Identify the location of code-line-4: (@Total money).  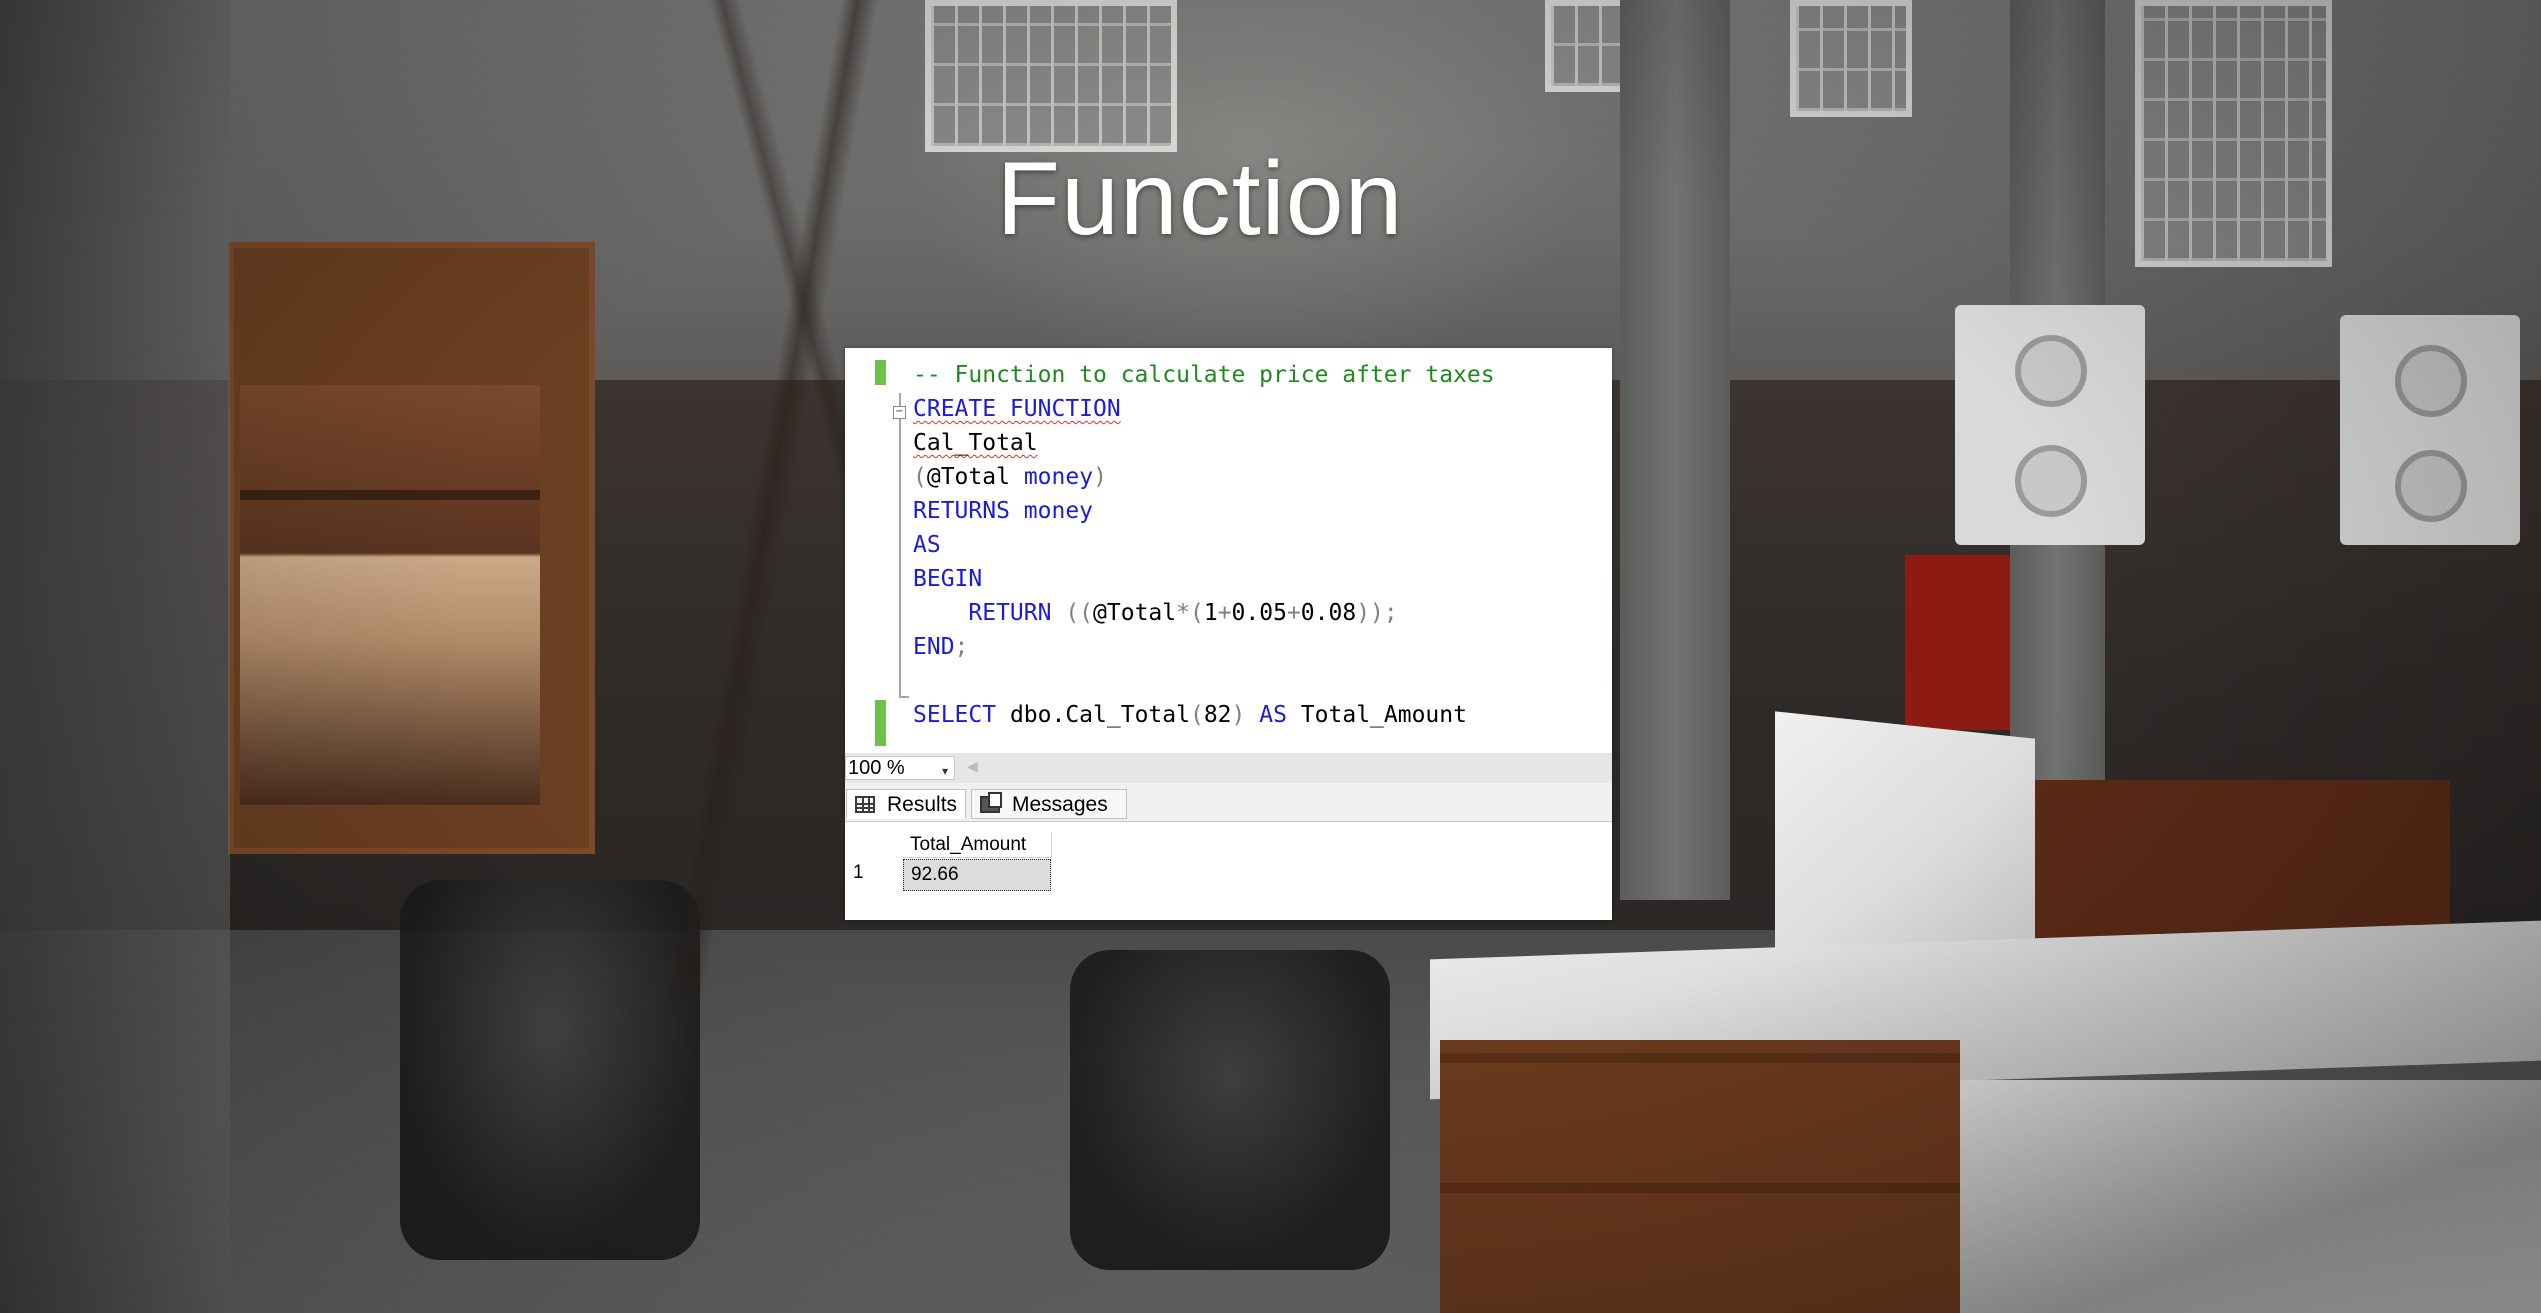
(1010, 477).